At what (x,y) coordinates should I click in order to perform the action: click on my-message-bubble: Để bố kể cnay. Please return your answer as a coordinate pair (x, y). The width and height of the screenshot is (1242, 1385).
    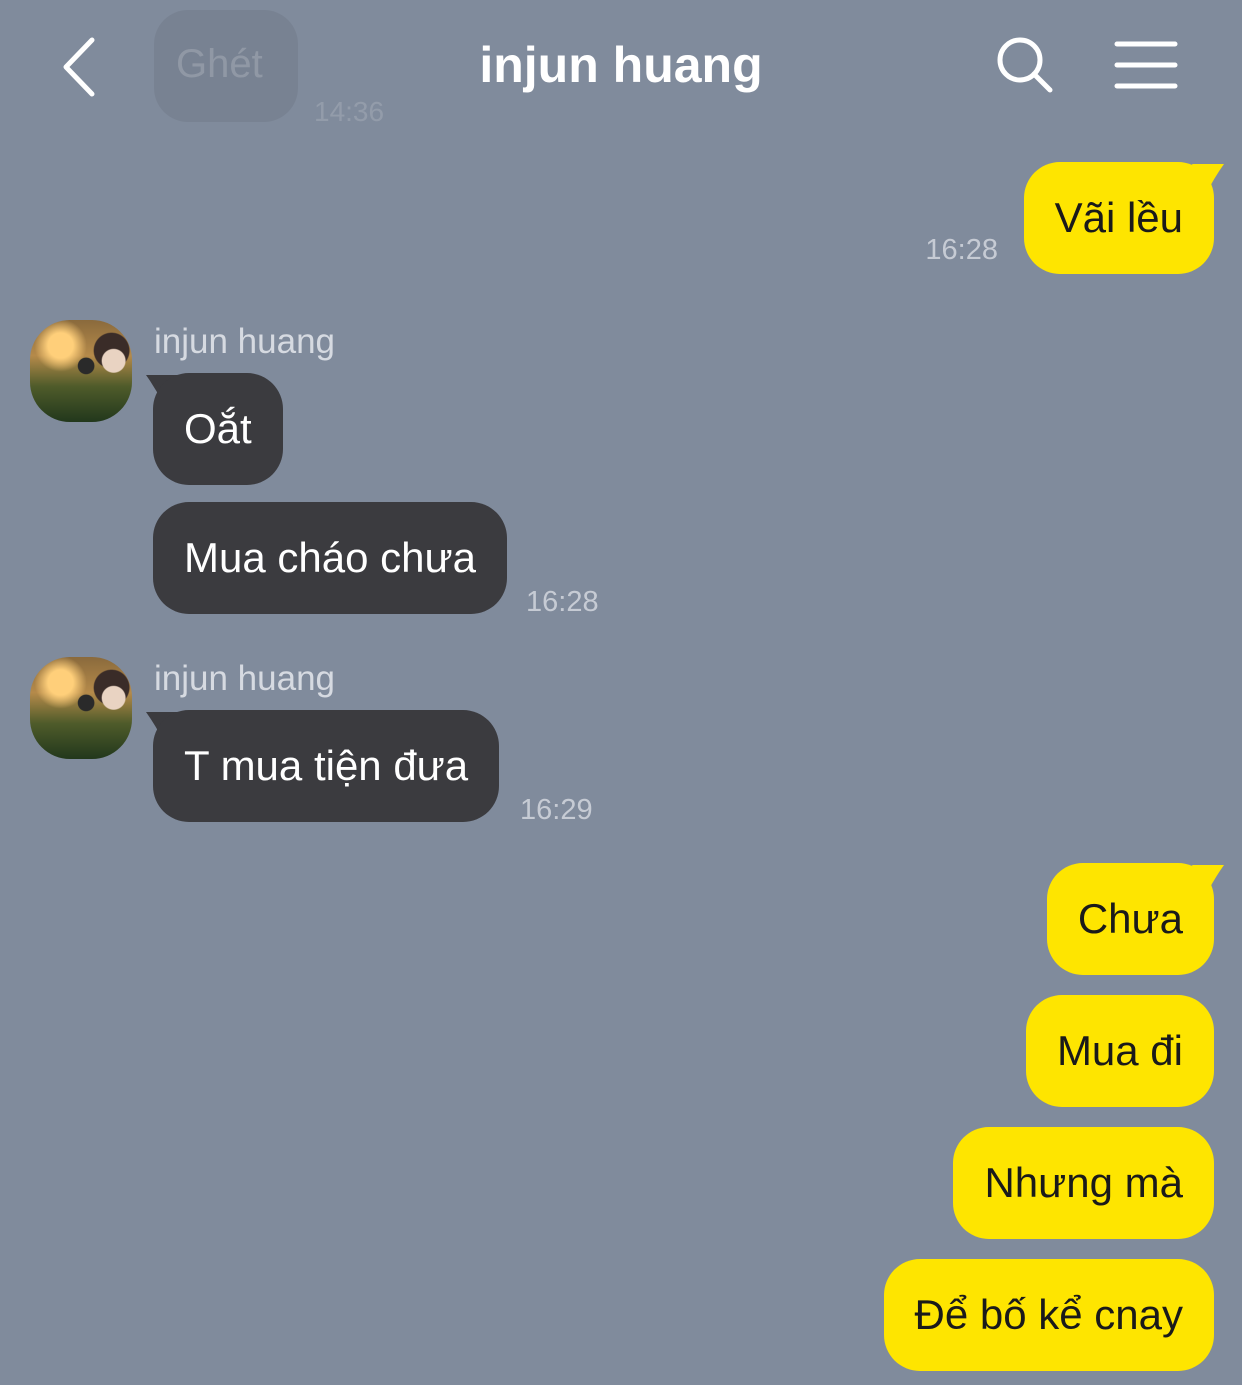
    Looking at the image, I should click on (1048, 1315).